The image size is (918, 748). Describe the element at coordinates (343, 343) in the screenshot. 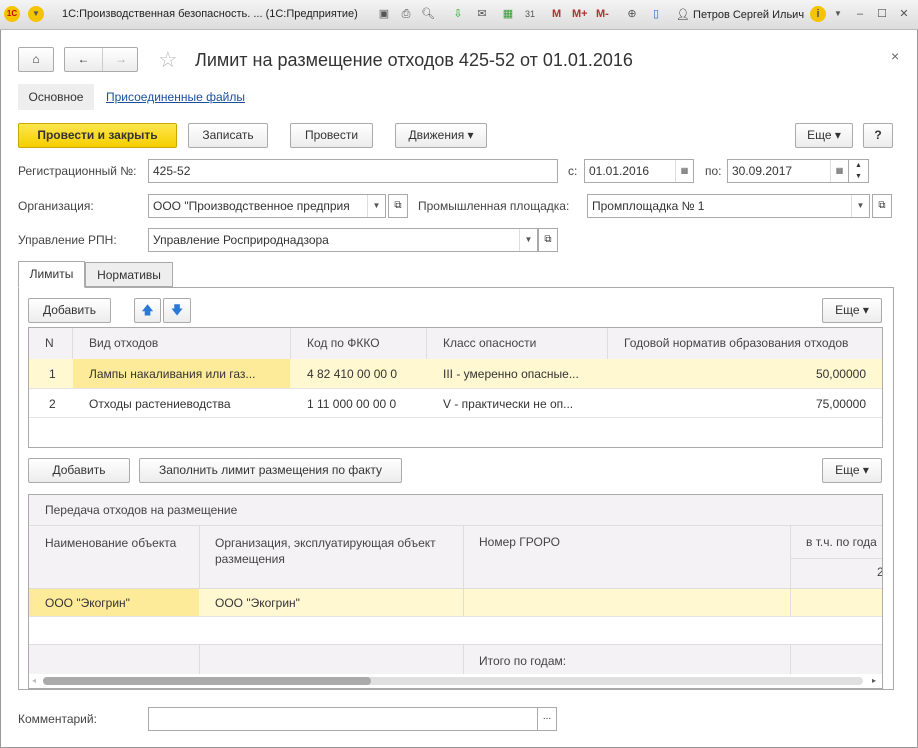

I see `col-fkko-code: Код по ФККО` at that location.